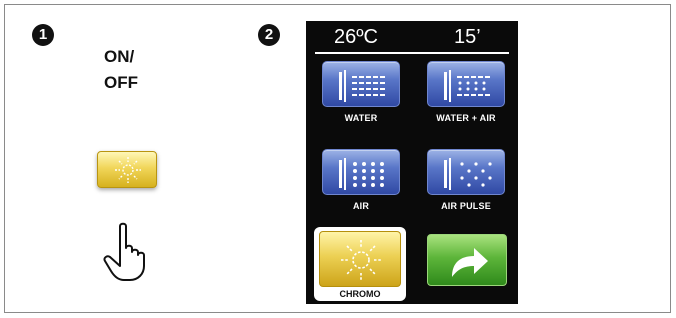 Image resolution: width=676 pixels, height=318 pixels. I want to click on mode-air-pulse-button, so click(466, 172).